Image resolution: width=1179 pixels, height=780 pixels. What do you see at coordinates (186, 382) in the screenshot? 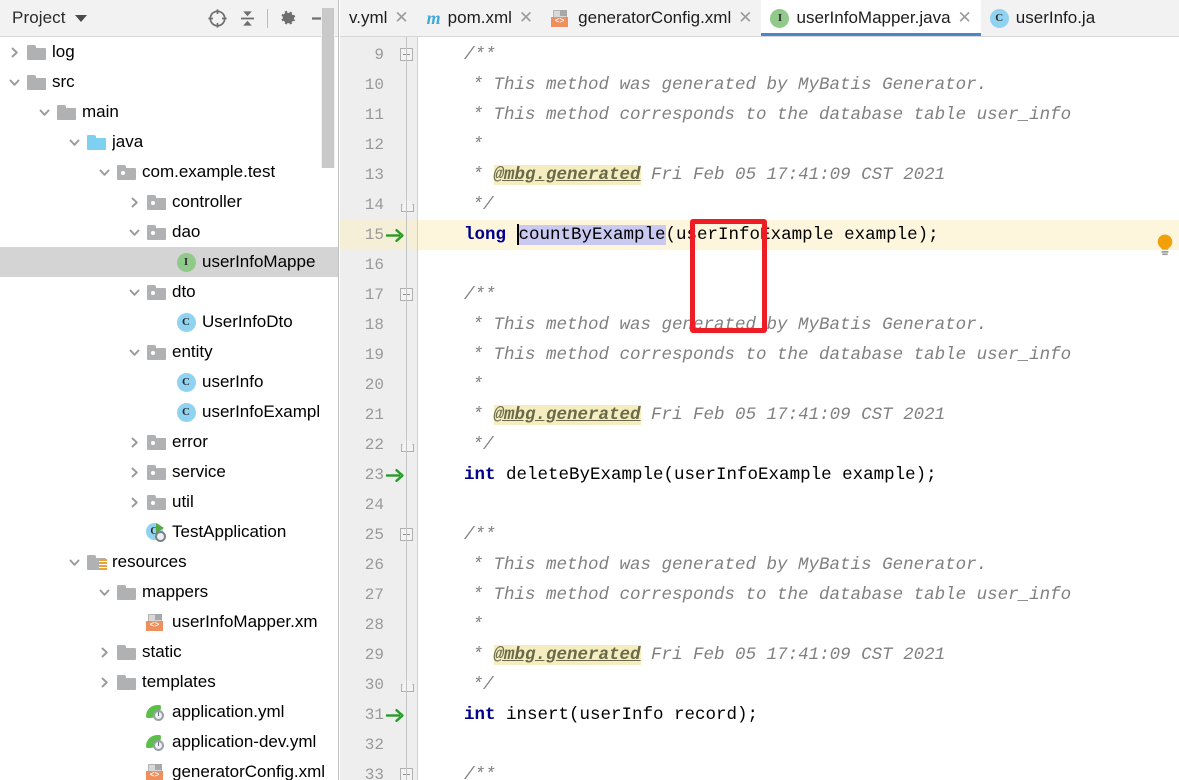
I see `class-icon: C` at bounding box center [186, 382].